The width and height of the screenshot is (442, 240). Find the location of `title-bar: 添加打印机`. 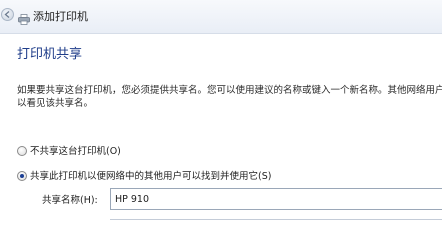

title-bar: 添加打印机 is located at coordinates (221, 17).